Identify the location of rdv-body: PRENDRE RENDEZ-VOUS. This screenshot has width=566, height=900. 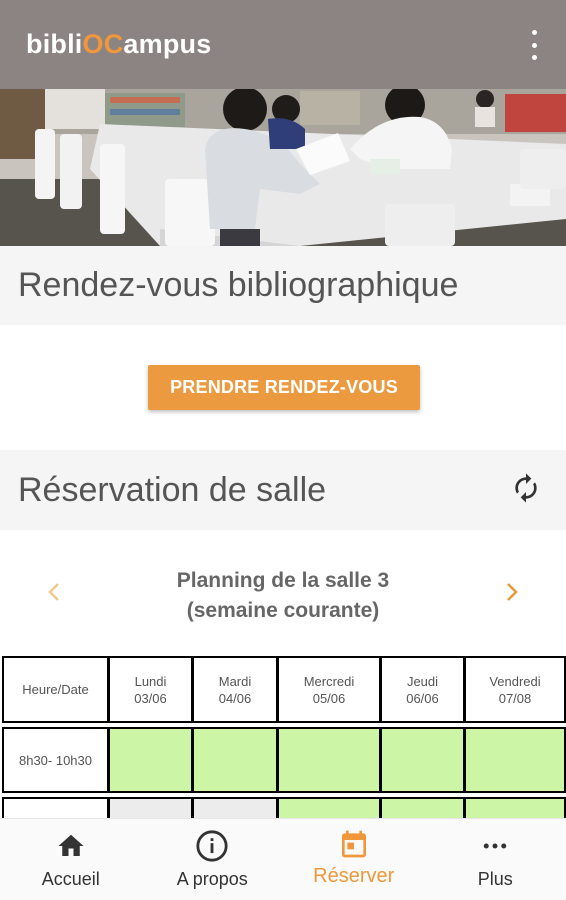
(283, 387).